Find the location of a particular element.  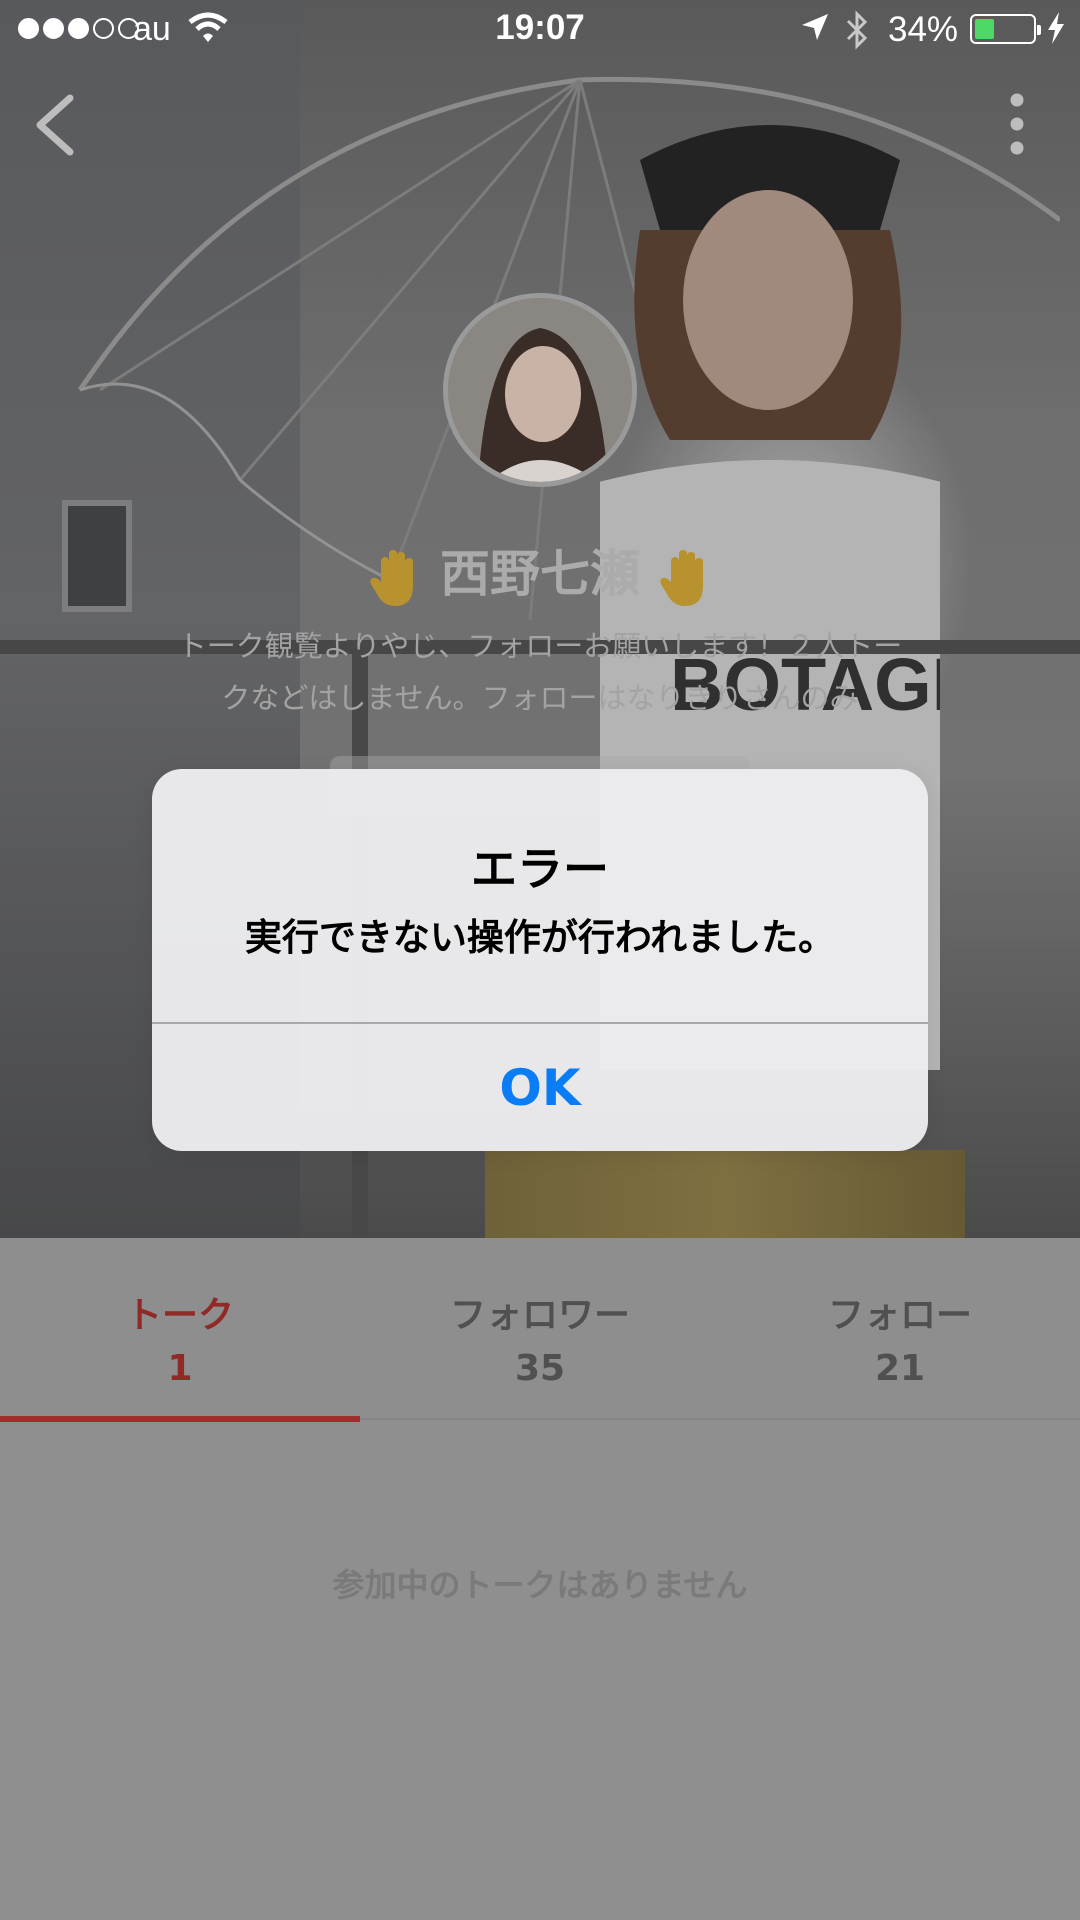

more-options-button is located at coordinates (1017, 124).